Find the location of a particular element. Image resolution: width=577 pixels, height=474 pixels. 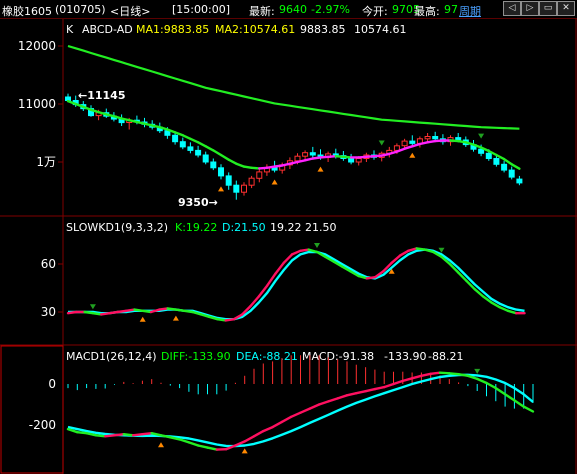

ma1-value: 9883.85 is located at coordinates (323, 29).